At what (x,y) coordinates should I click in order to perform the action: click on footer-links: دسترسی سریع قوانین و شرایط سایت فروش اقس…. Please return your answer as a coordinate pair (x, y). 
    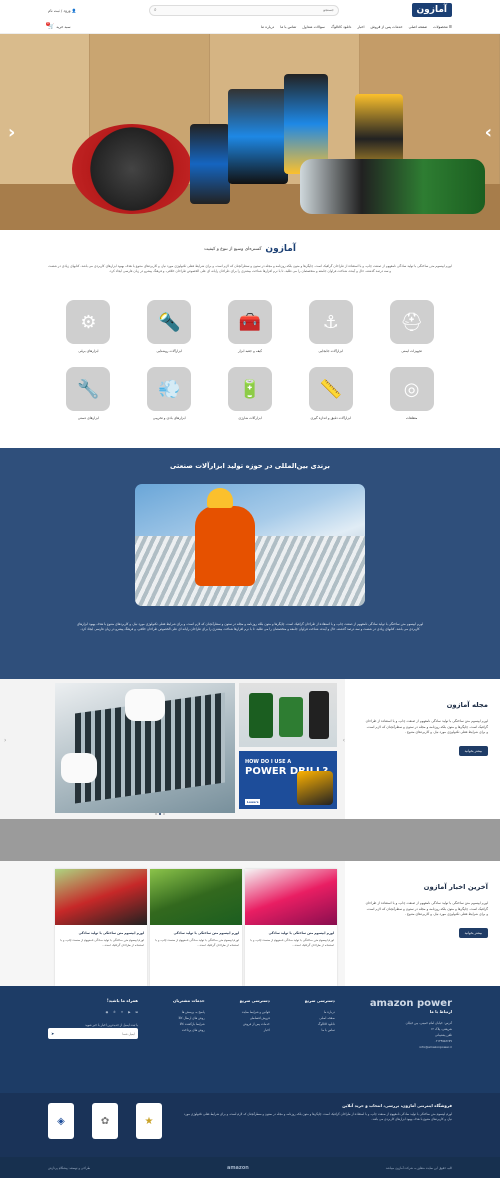
    Looking at the image, I should click on (254, 1015).